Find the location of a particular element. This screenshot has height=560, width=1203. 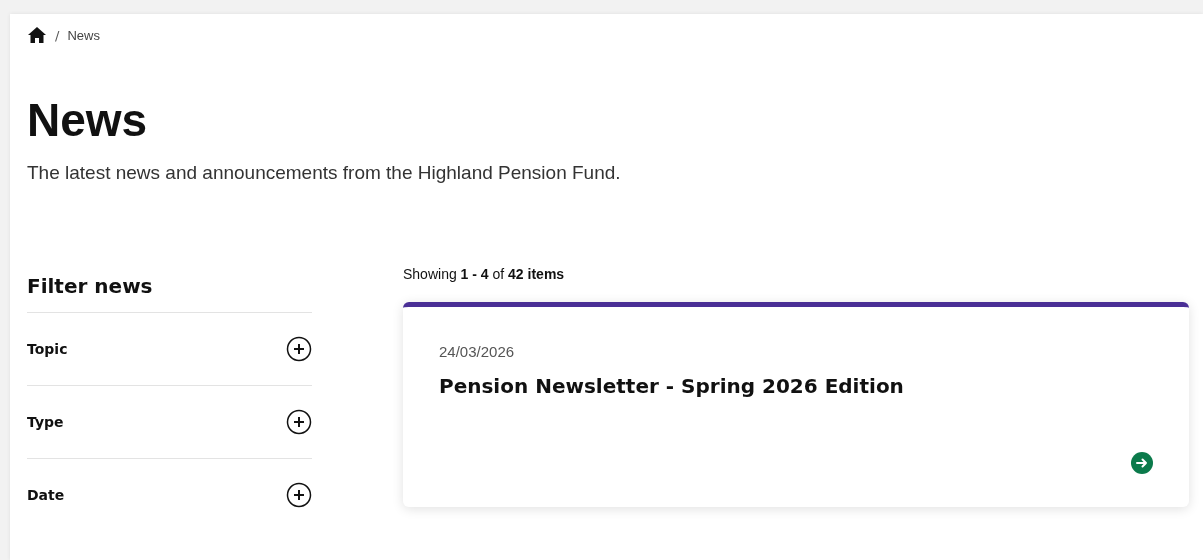

home-icon is located at coordinates (37, 35).